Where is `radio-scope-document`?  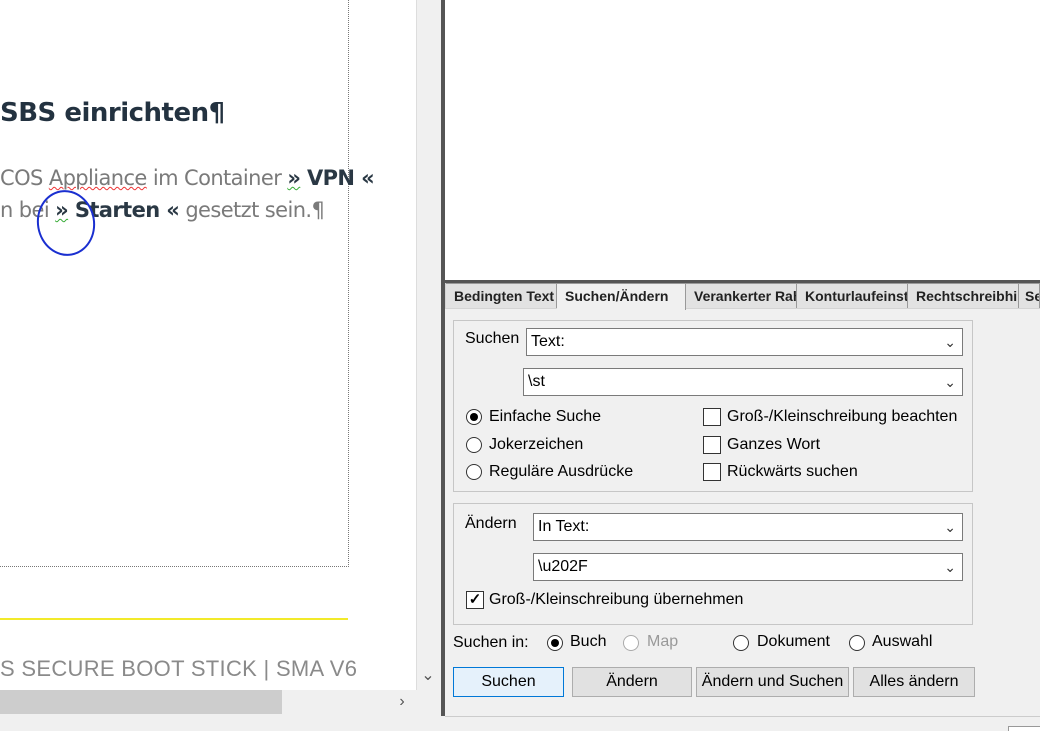 radio-scope-document is located at coordinates (741, 643).